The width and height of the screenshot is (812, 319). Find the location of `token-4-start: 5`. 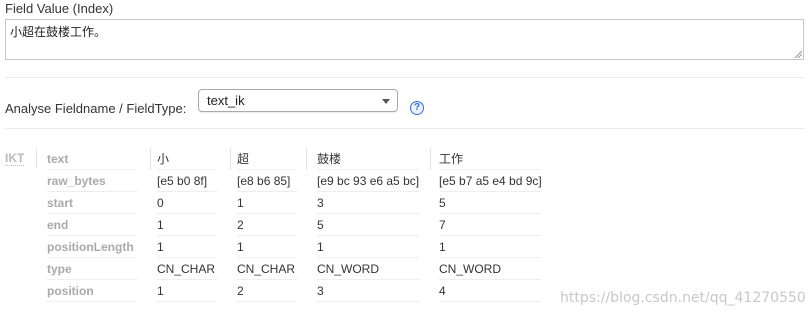

token-4-start: 5 is located at coordinates (490, 203).